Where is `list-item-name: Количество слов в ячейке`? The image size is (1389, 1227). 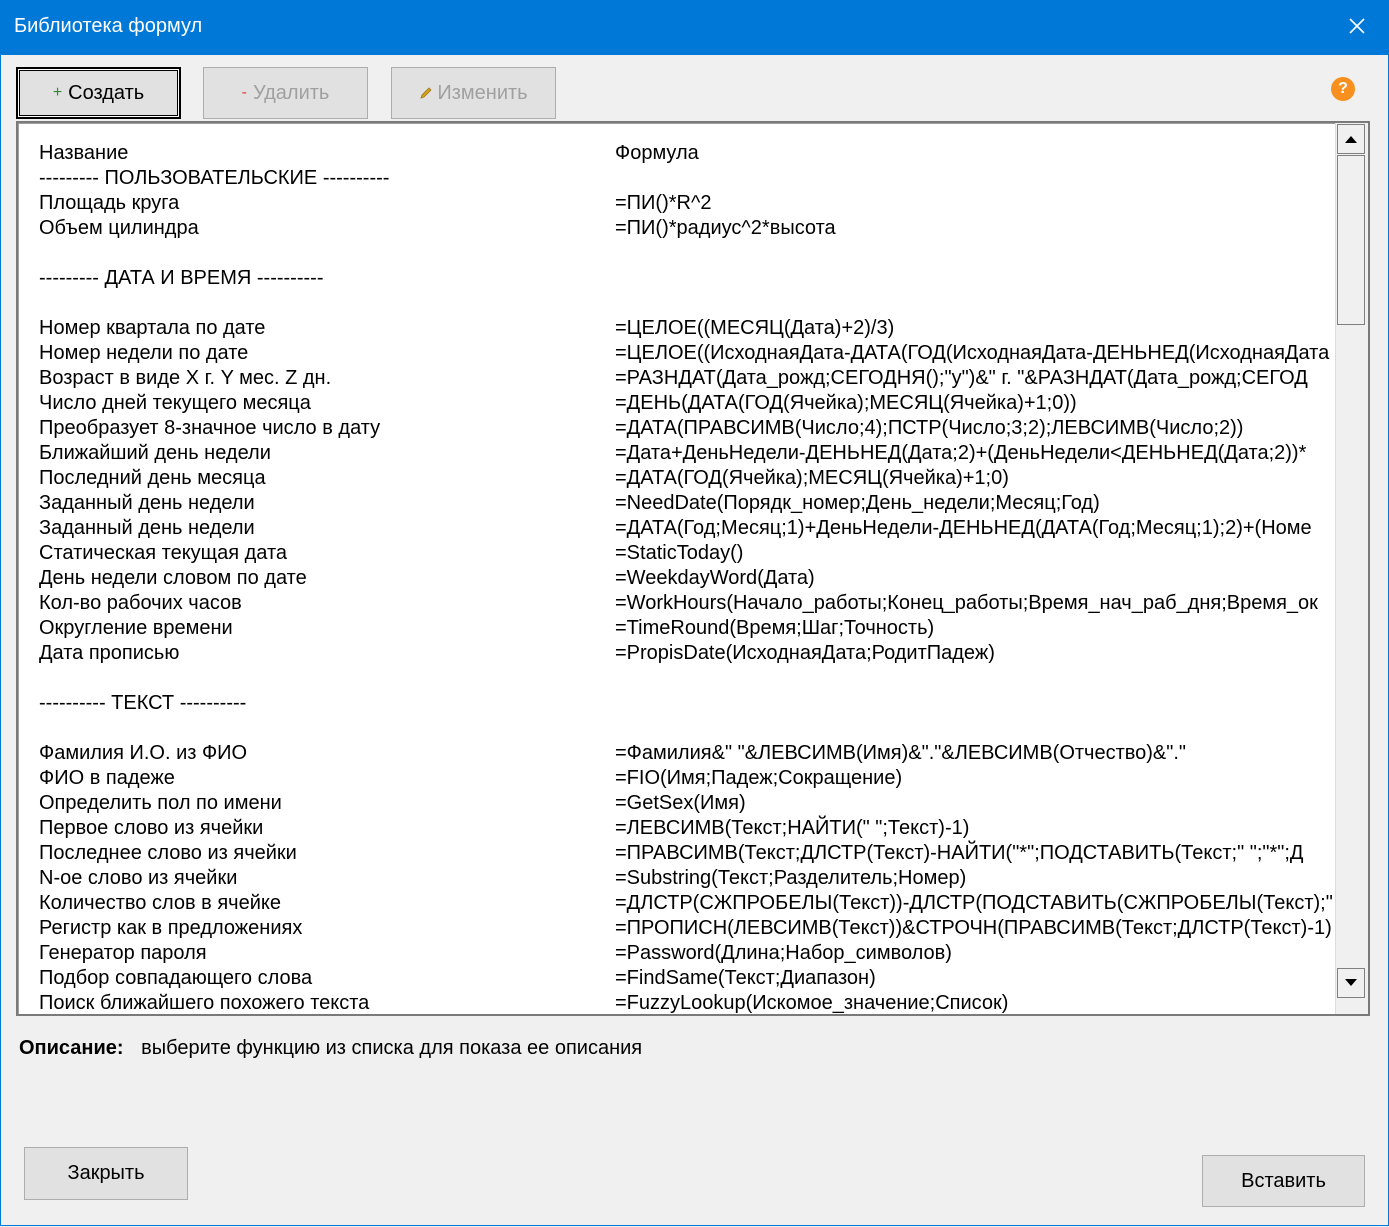
list-item-name: Количество слов в ячейке is located at coordinates (160, 903).